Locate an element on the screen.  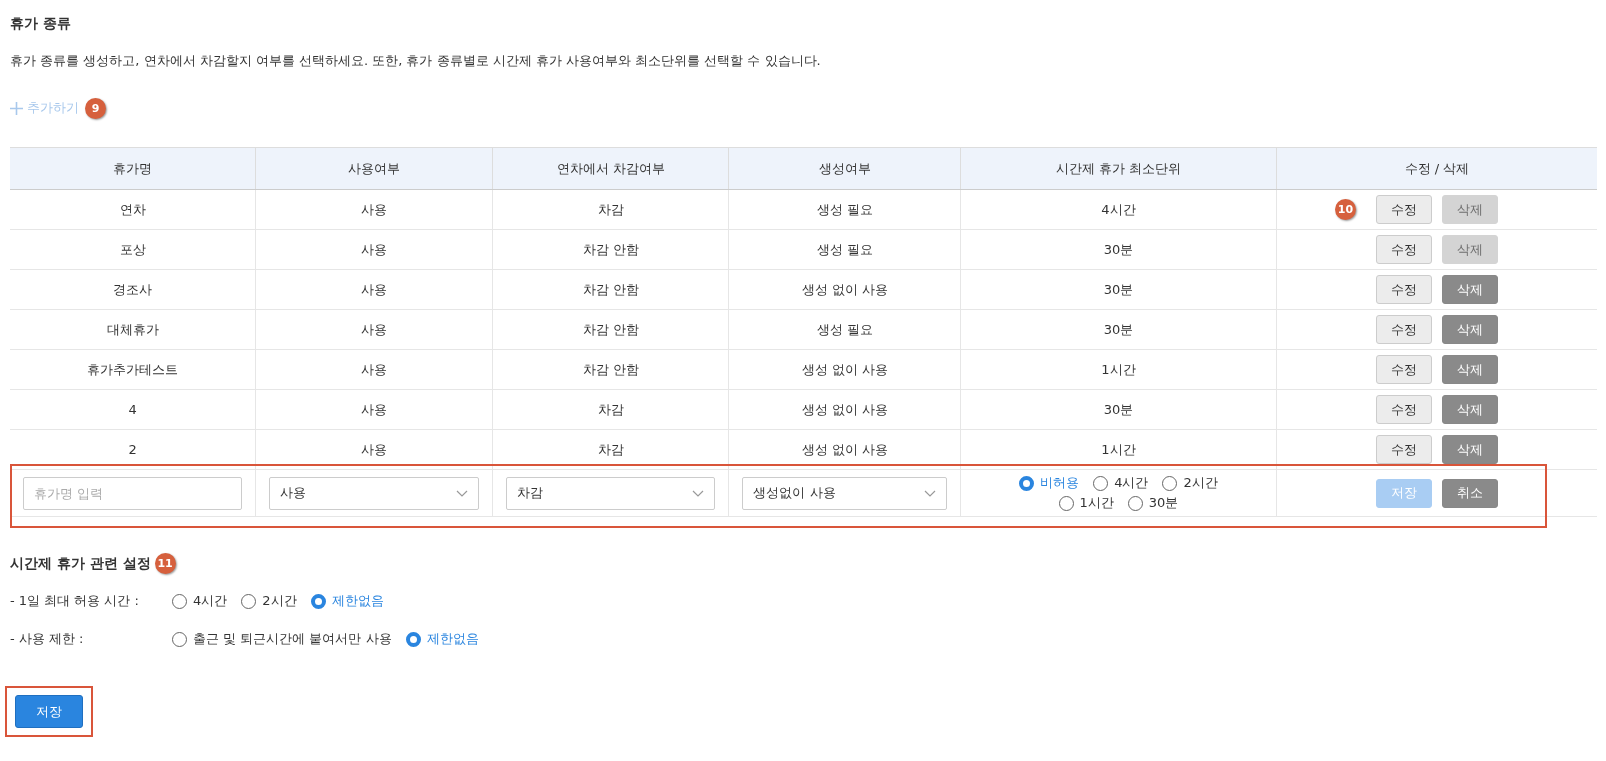
step-badge: 10 is located at coordinates (1345, 209).